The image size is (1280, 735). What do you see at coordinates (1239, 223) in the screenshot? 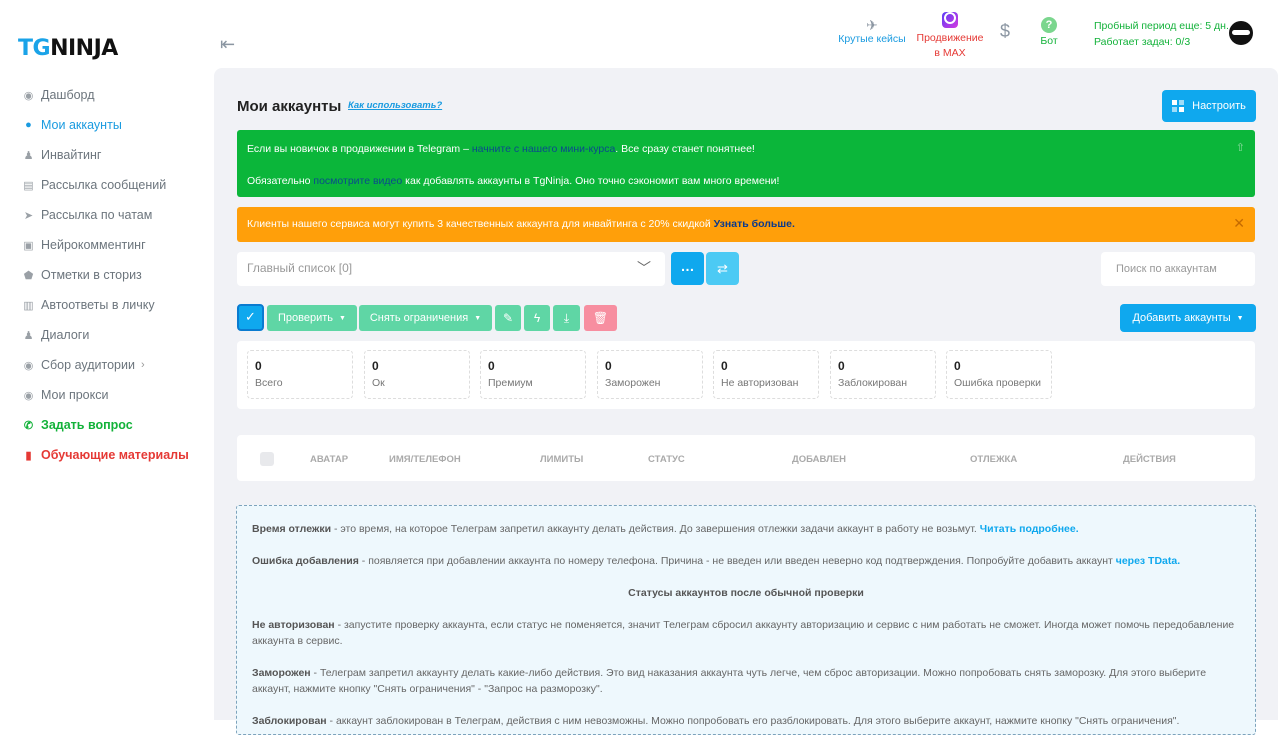
I see `close-icon: ✕` at bounding box center [1239, 223].